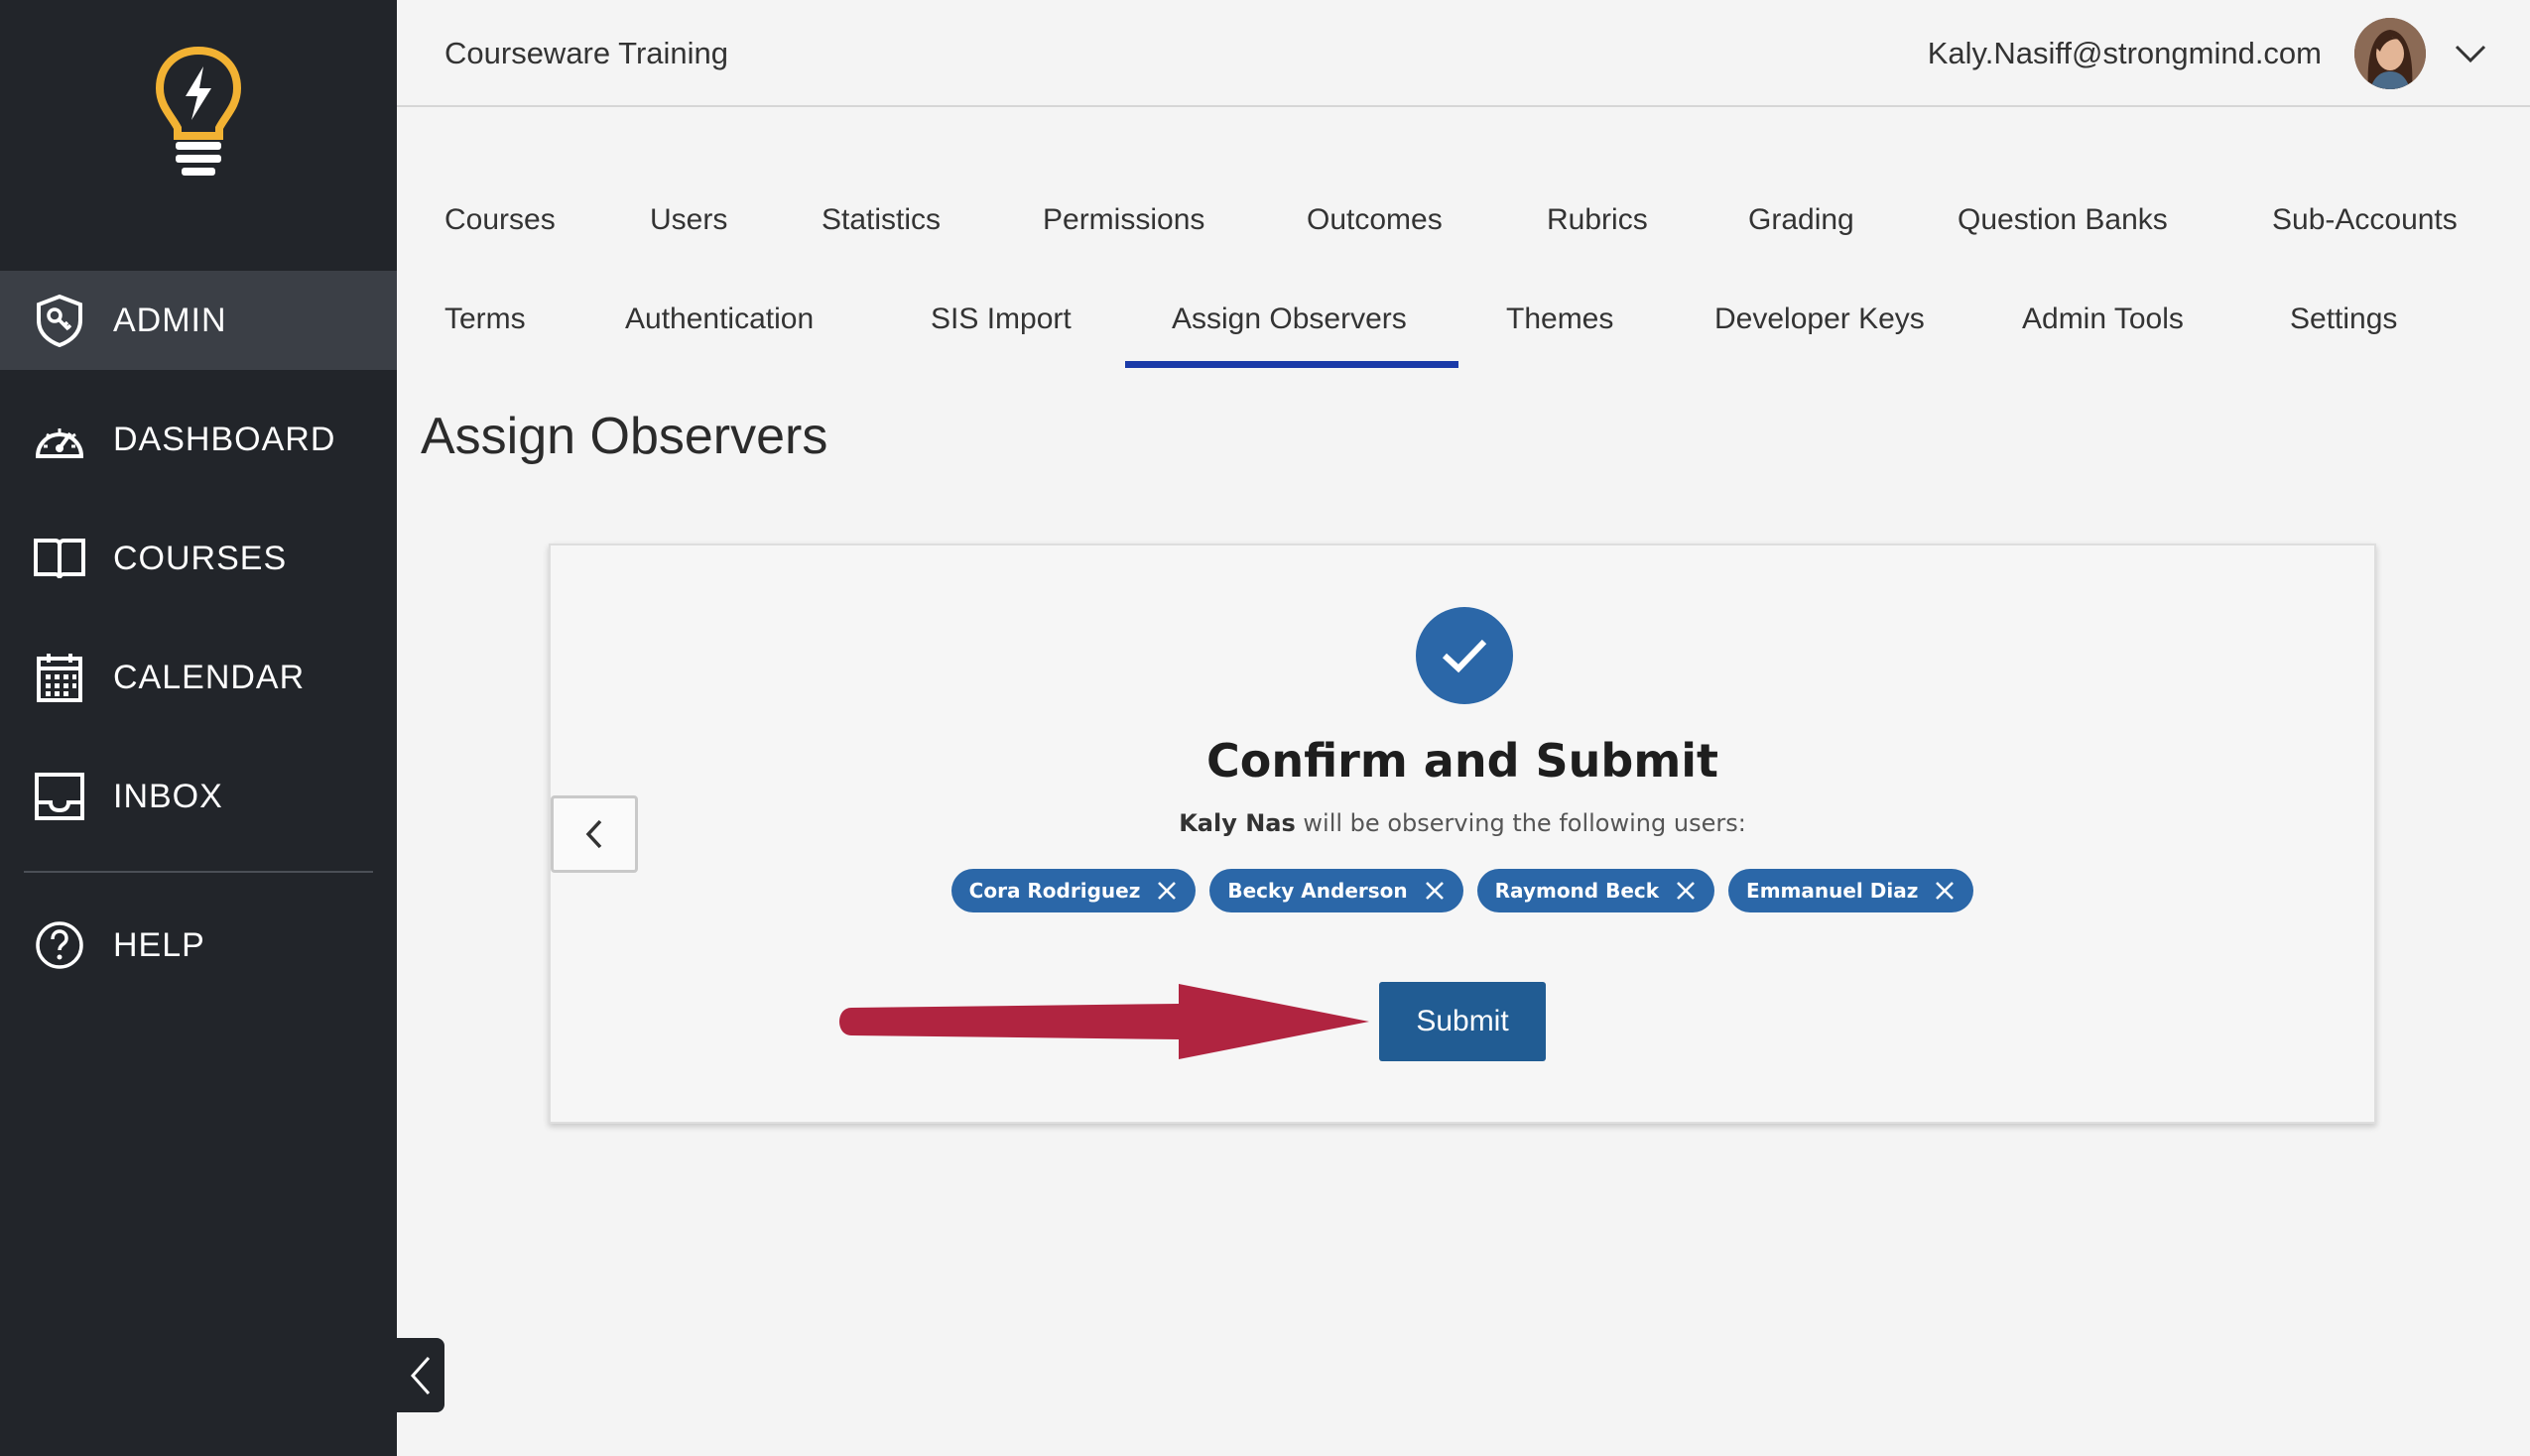 The image size is (2530, 1456). What do you see at coordinates (1291, 364) in the screenshot?
I see `active-tab-indicator` at bounding box center [1291, 364].